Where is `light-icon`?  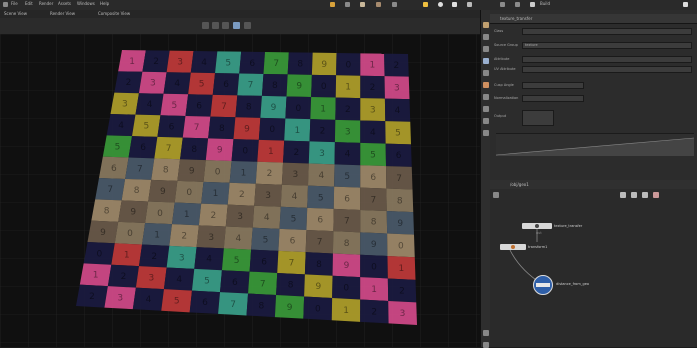 light-icon is located at coordinates (425, 4).